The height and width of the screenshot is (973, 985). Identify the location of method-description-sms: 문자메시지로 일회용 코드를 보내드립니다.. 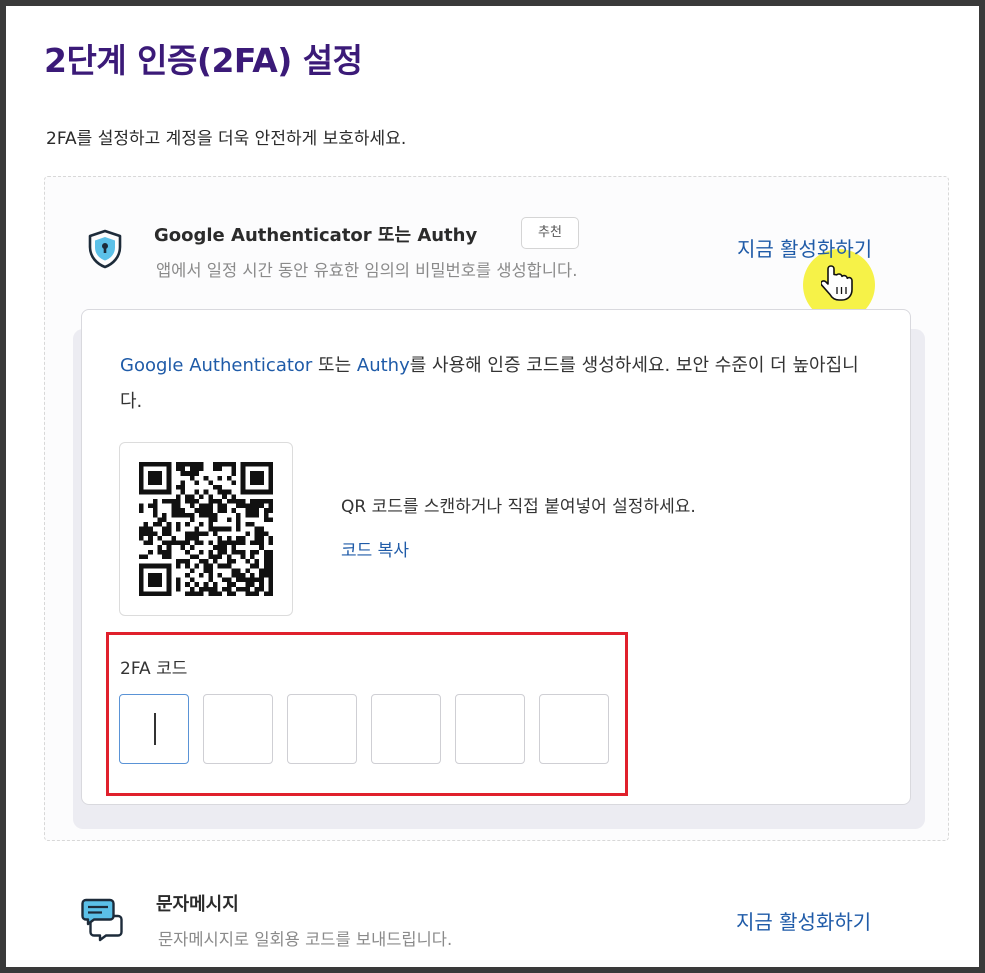
(305, 939).